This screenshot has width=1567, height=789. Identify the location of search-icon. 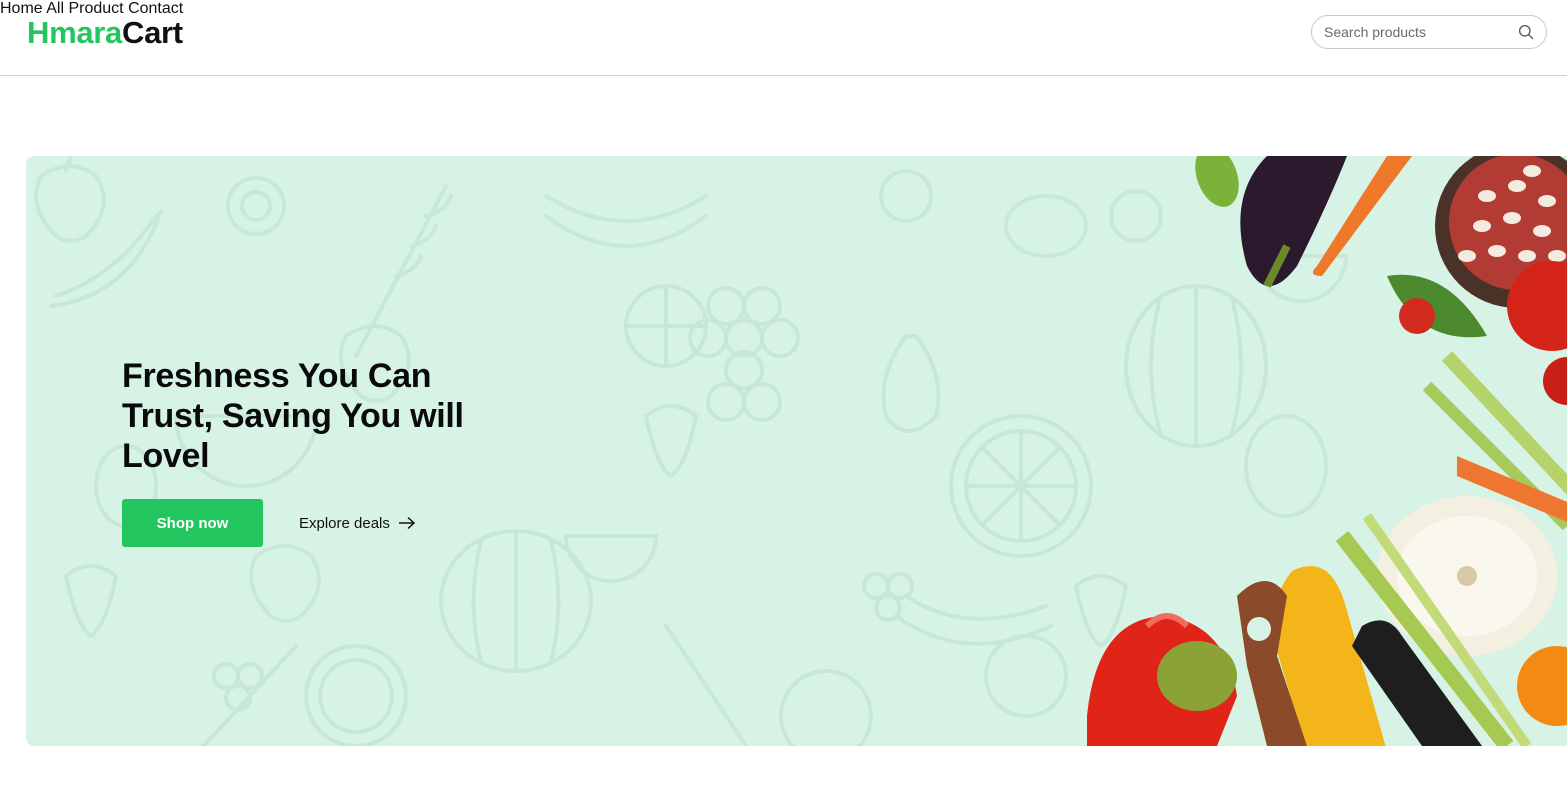
(1526, 32).